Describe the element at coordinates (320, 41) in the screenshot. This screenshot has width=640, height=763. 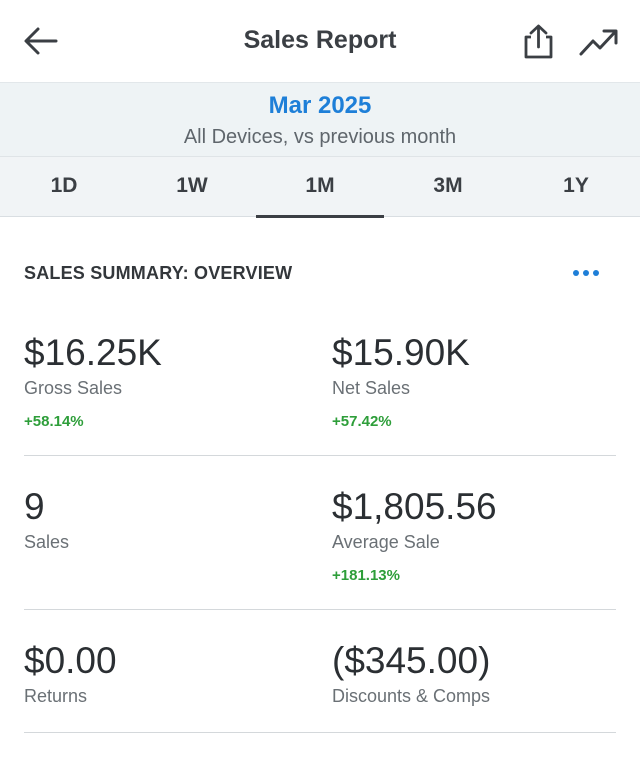
I see `top-bar: Sales Report` at that location.